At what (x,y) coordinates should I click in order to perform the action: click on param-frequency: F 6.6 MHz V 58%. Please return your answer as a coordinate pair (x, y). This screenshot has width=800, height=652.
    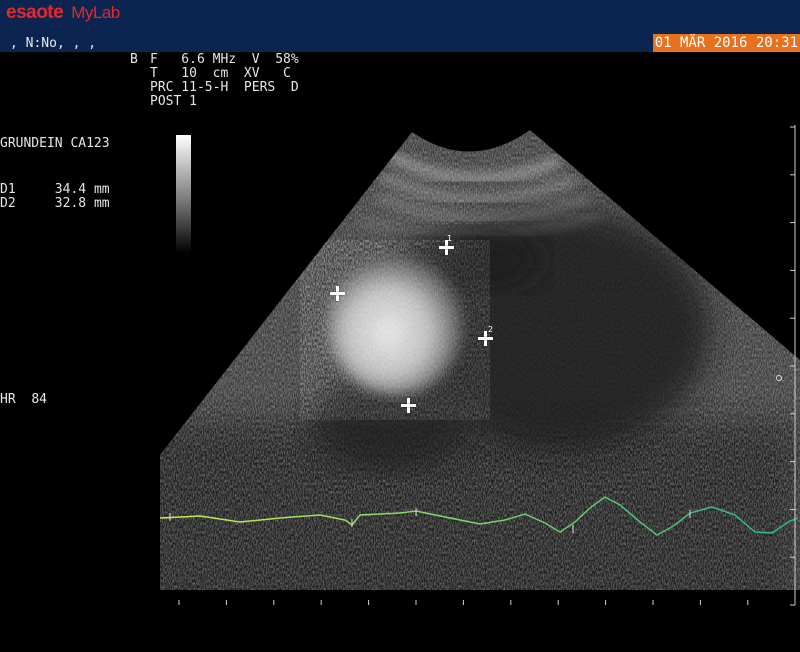
    Looking at the image, I should click on (224, 59).